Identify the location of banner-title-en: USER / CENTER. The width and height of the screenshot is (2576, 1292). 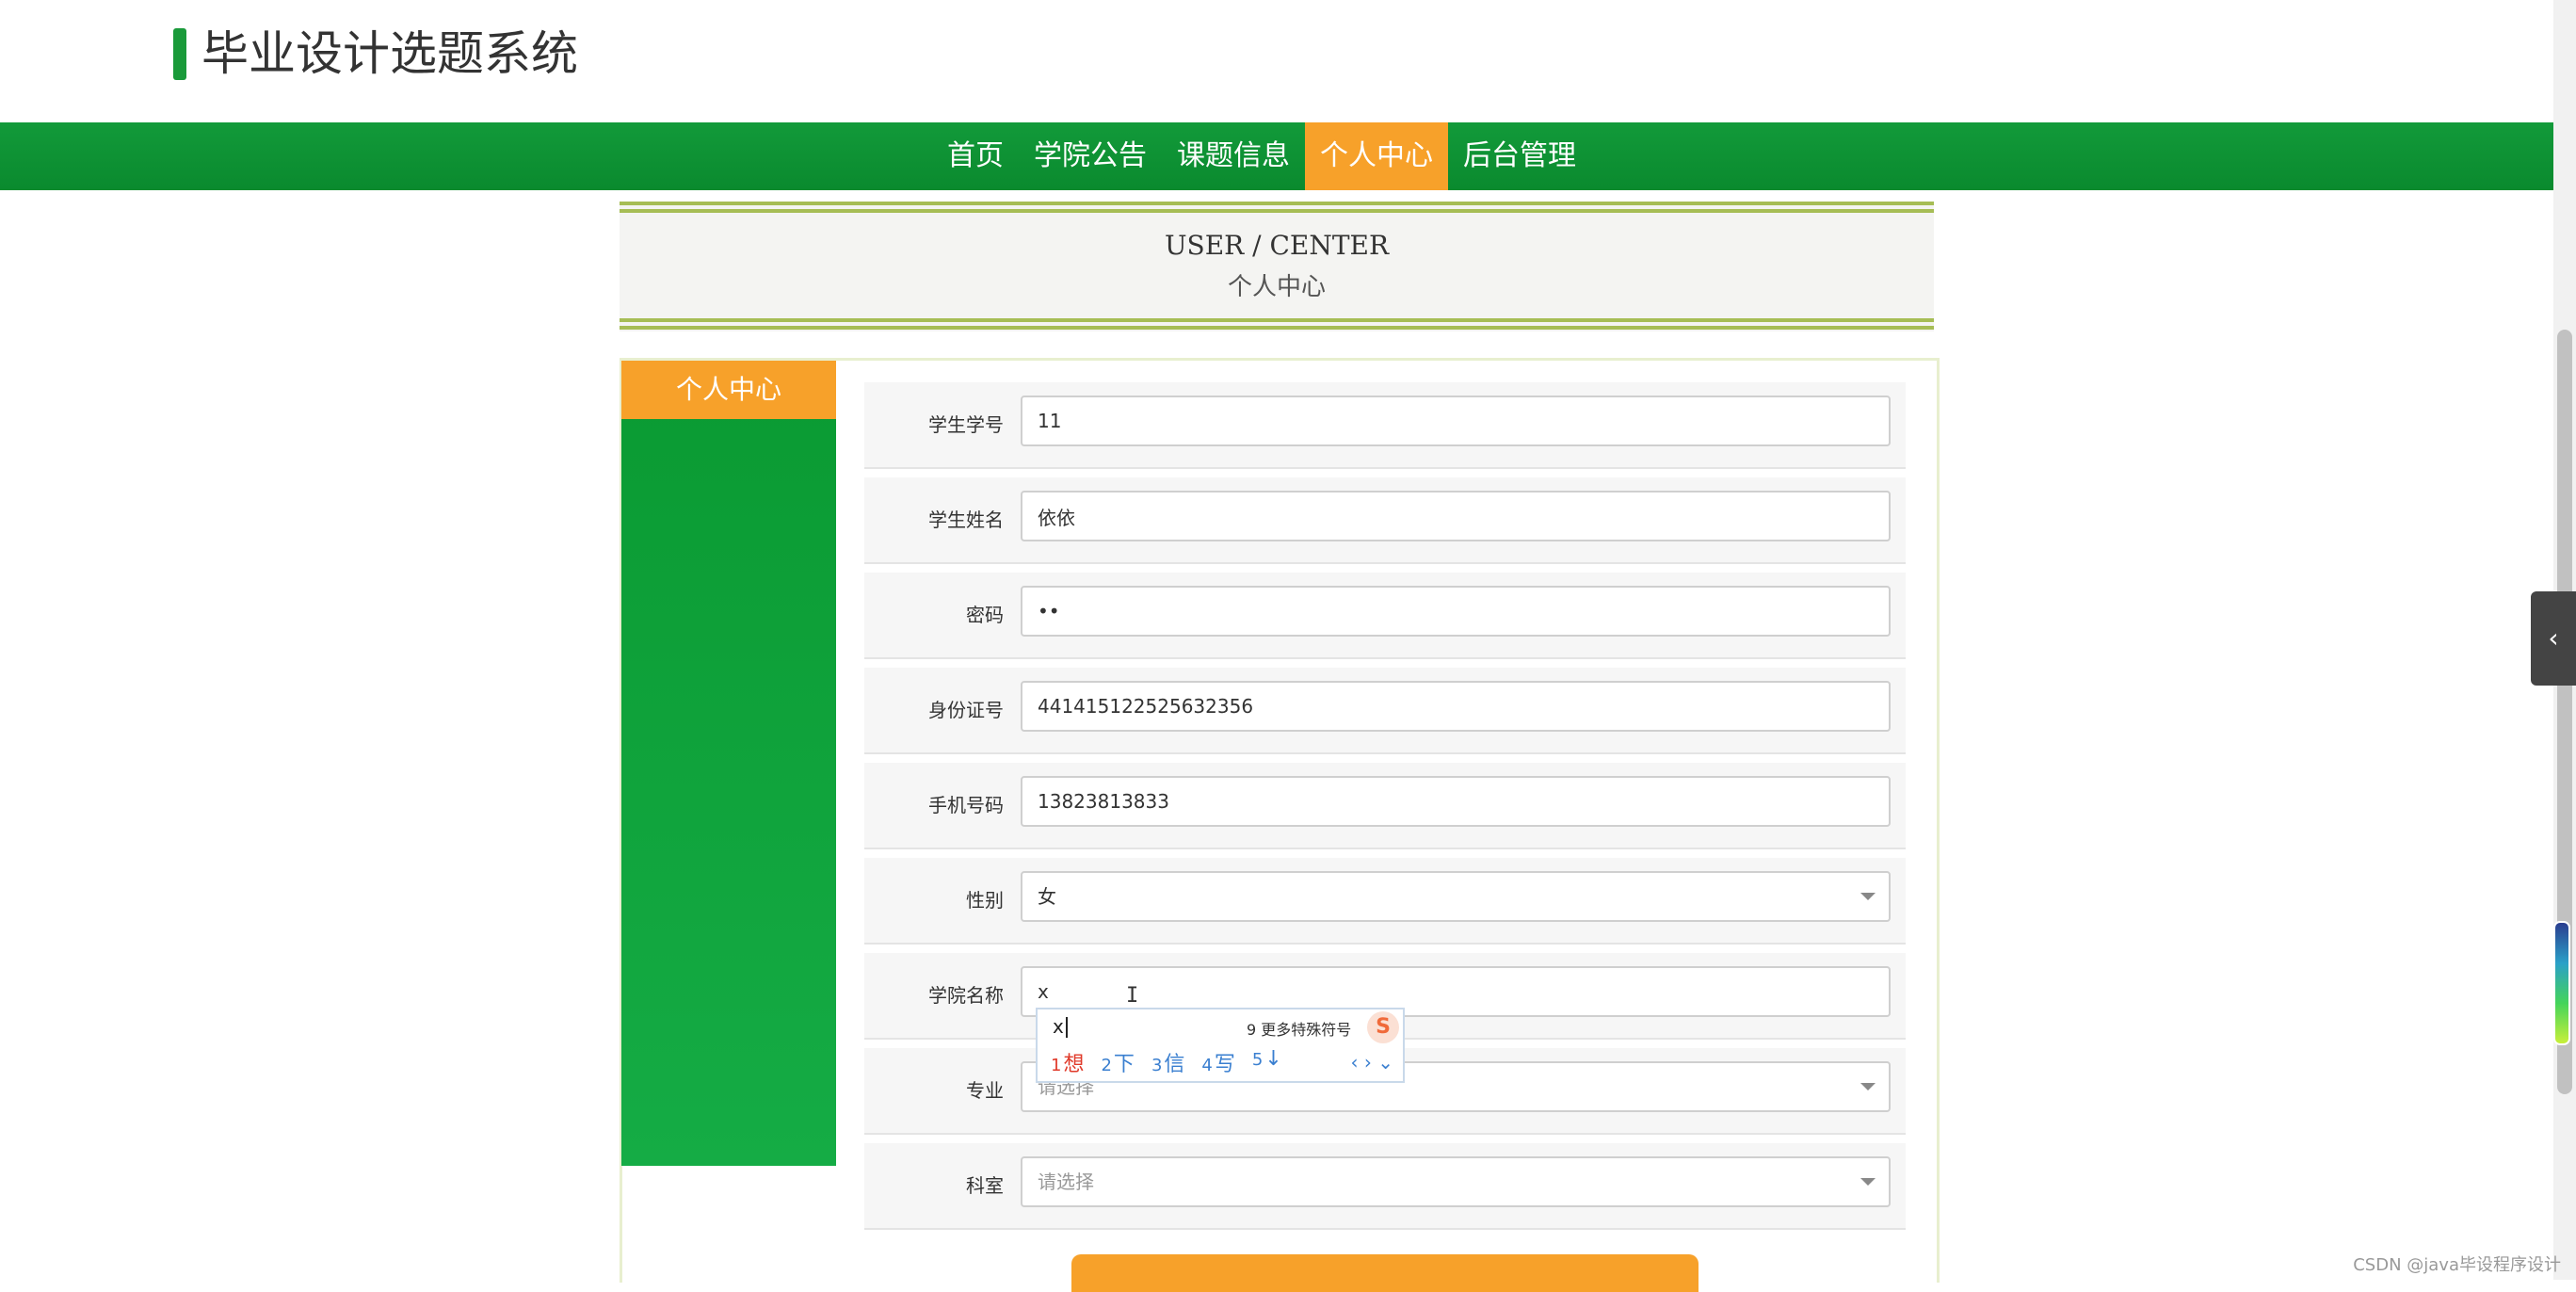
(1277, 246).